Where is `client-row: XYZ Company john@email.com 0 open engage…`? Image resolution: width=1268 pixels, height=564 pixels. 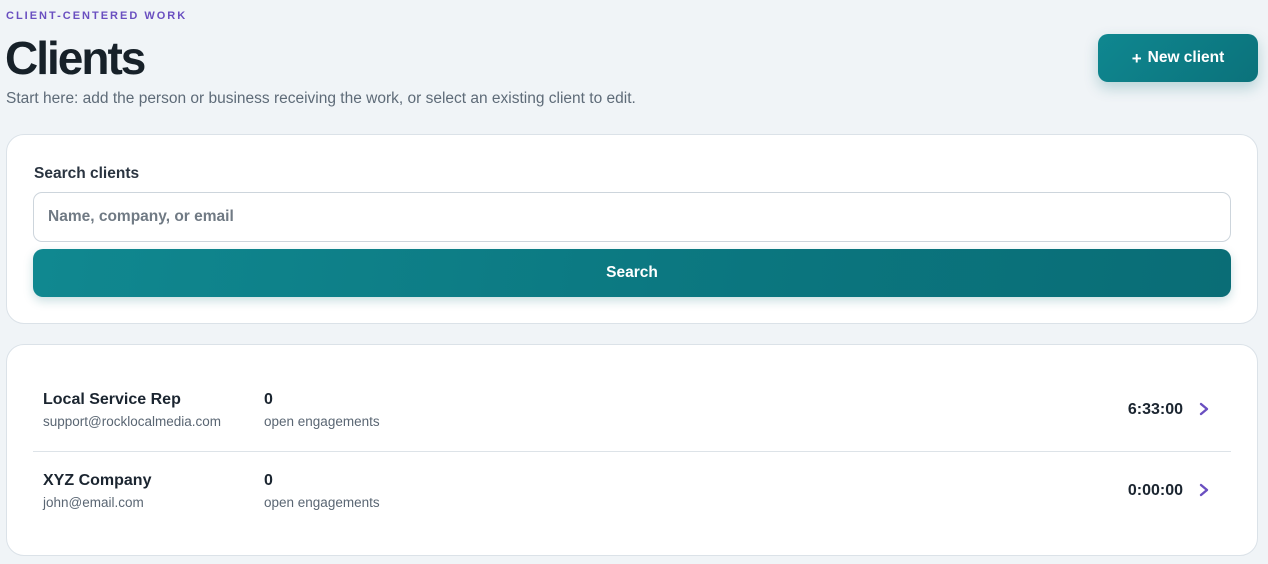
client-row: XYZ Company john@email.com 0 open engage… is located at coordinates (632, 491).